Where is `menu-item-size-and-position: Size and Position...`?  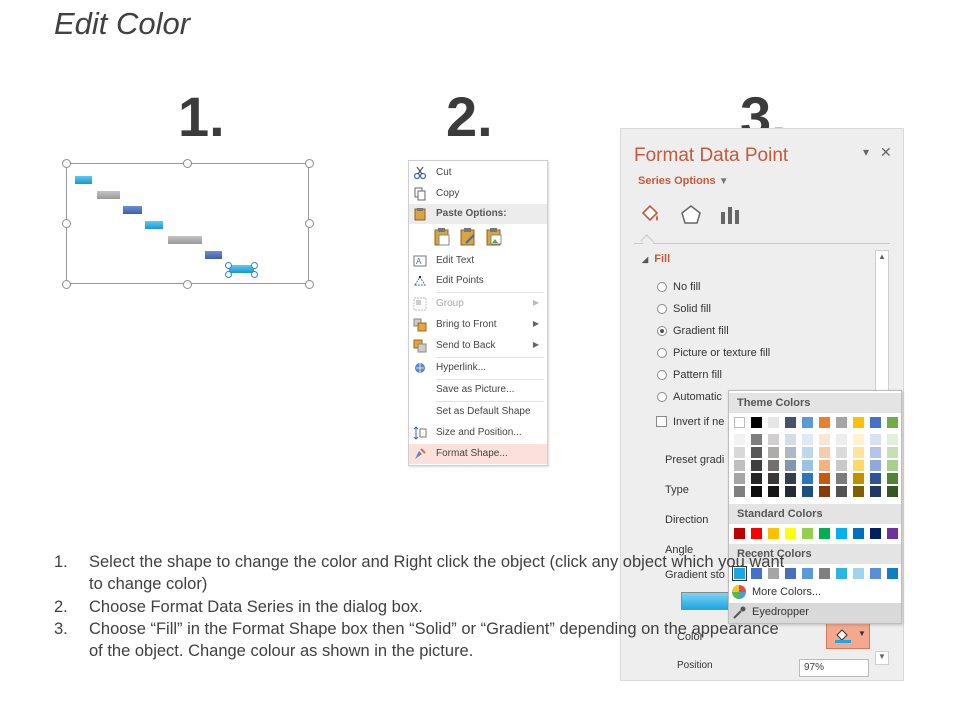 menu-item-size-and-position: Size and Position... is located at coordinates (478, 433).